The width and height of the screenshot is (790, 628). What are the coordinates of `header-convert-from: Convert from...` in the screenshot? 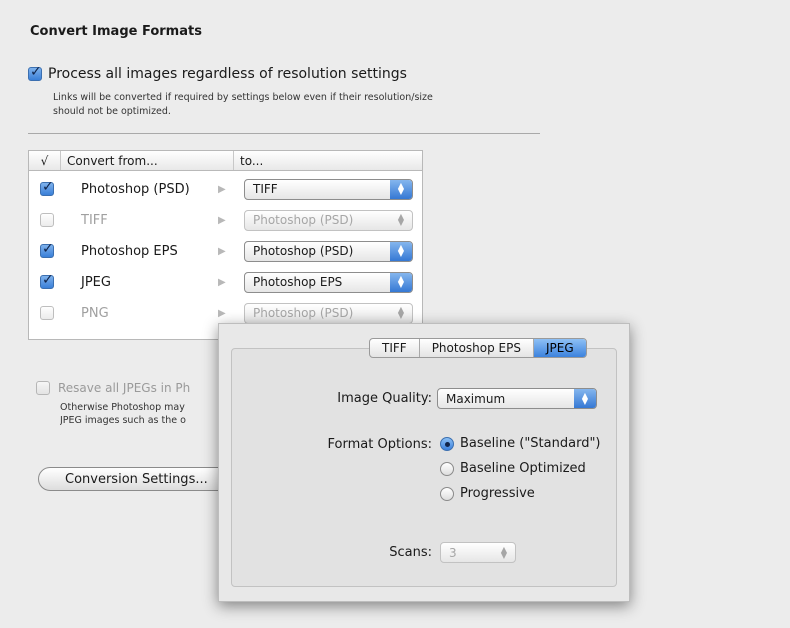 It's located at (147, 160).